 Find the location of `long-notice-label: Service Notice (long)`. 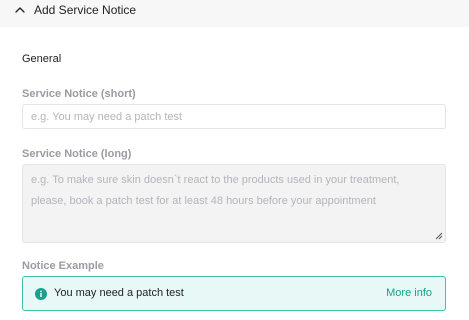

long-notice-label: Service Notice (long) is located at coordinates (77, 154).